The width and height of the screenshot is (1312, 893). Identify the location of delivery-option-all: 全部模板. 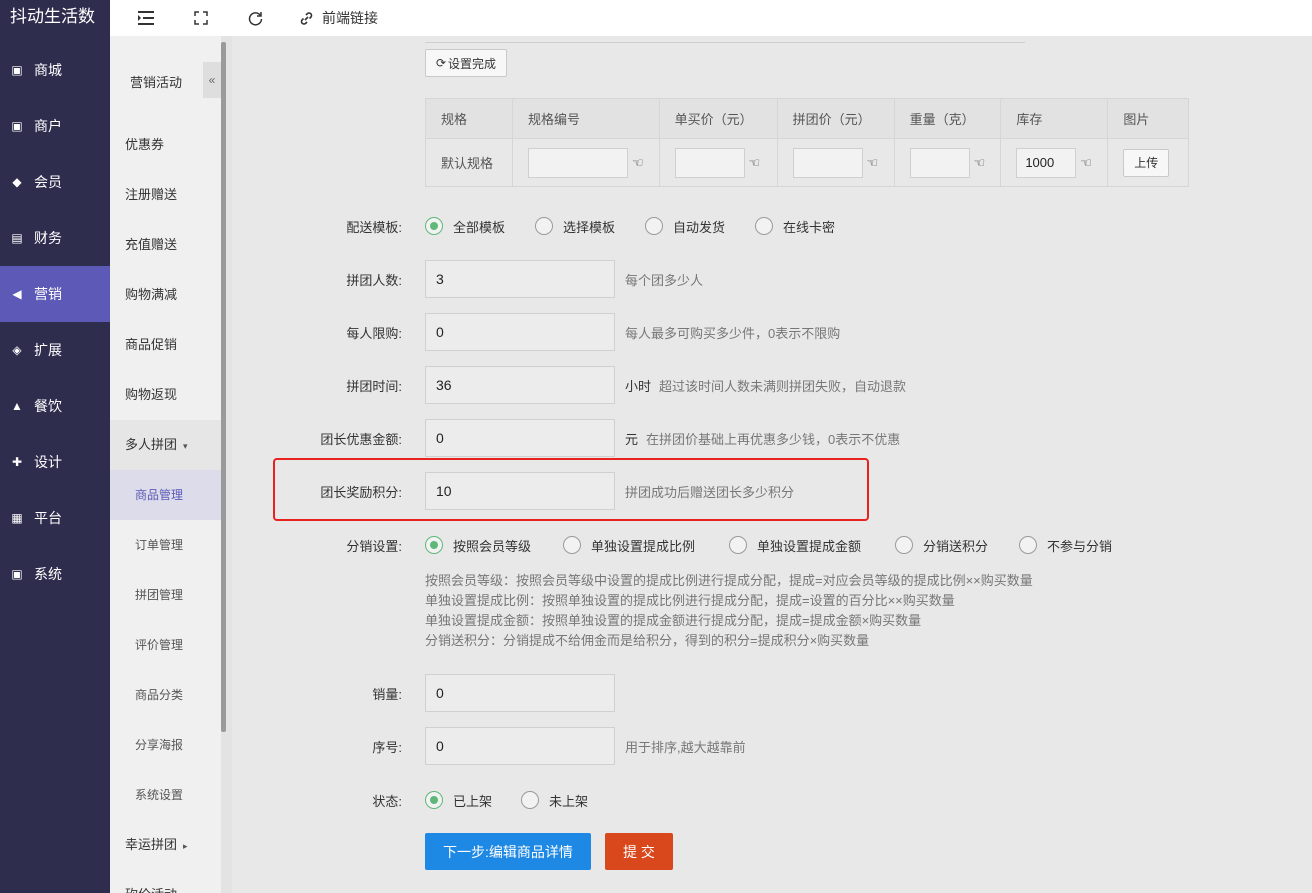
(465, 226).